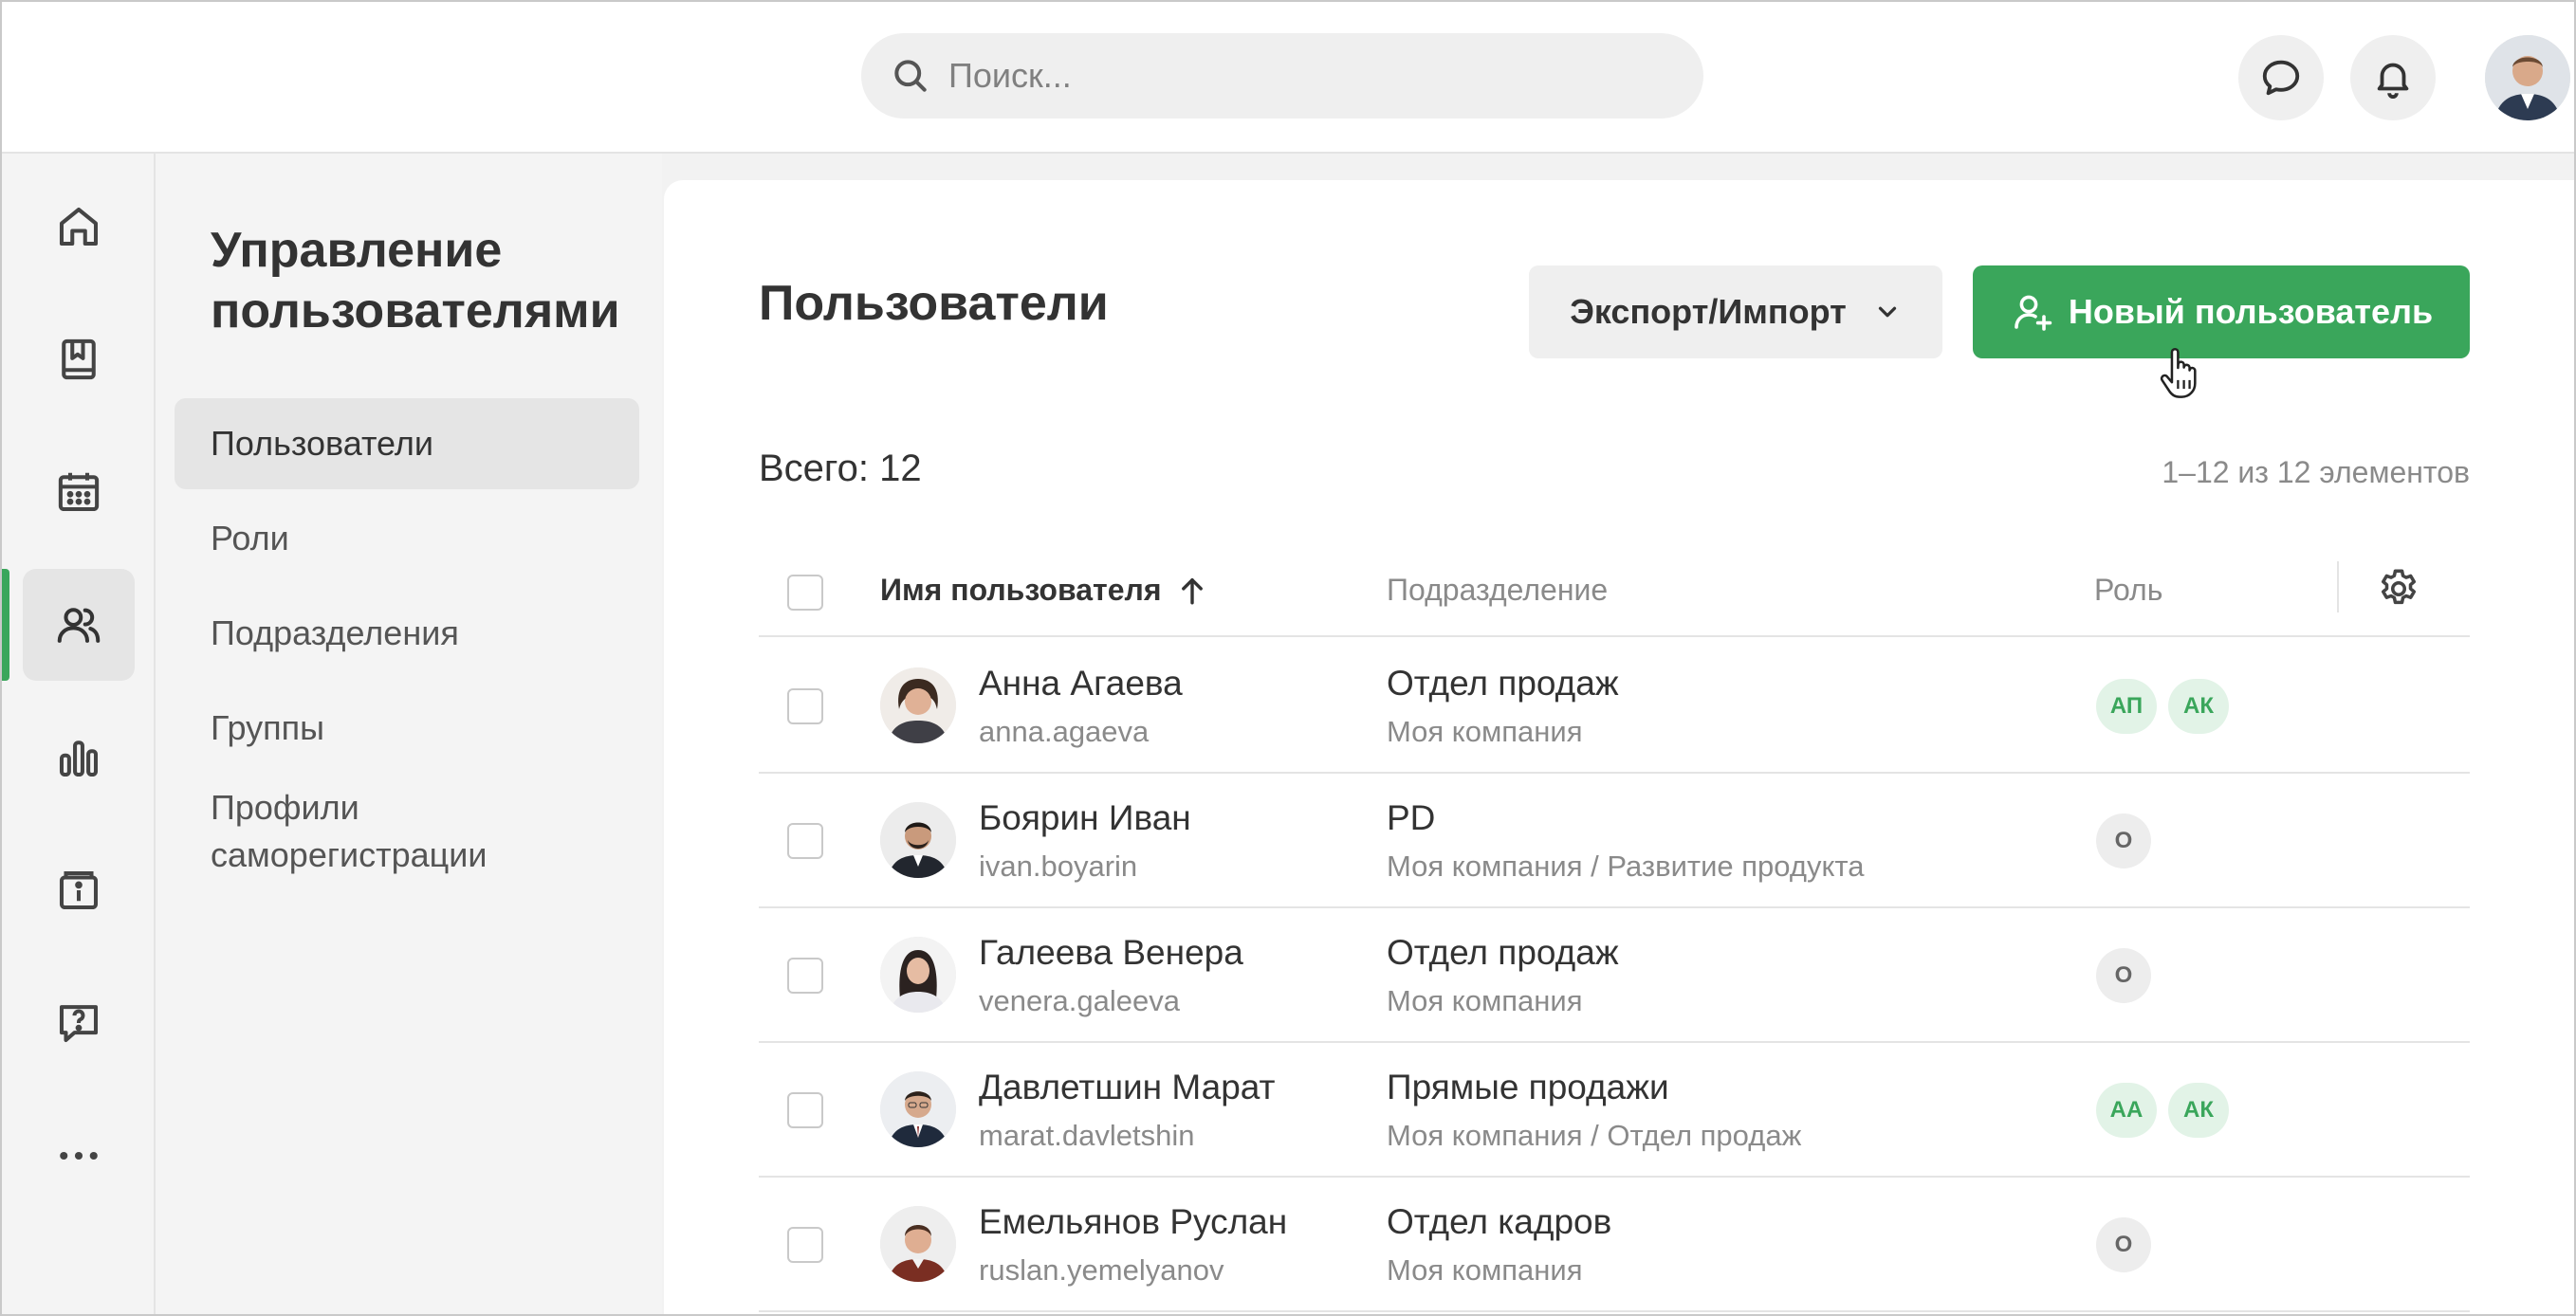  What do you see at coordinates (397, 831) in the screenshot?
I see `subnav-item-self-registration: Профили саморегистрации` at bounding box center [397, 831].